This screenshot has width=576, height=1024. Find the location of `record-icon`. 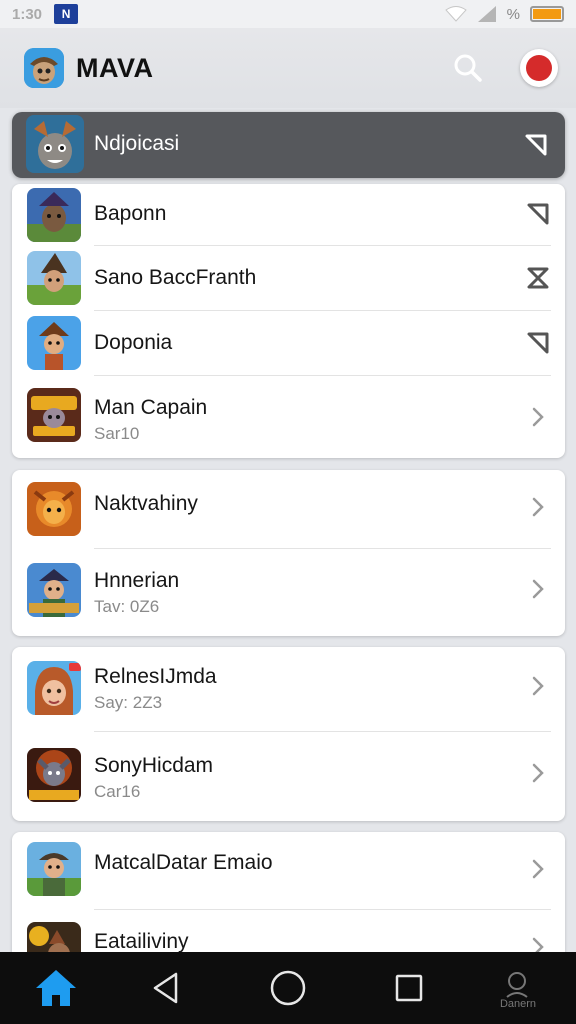

record-icon is located at coordinates (539, 68).